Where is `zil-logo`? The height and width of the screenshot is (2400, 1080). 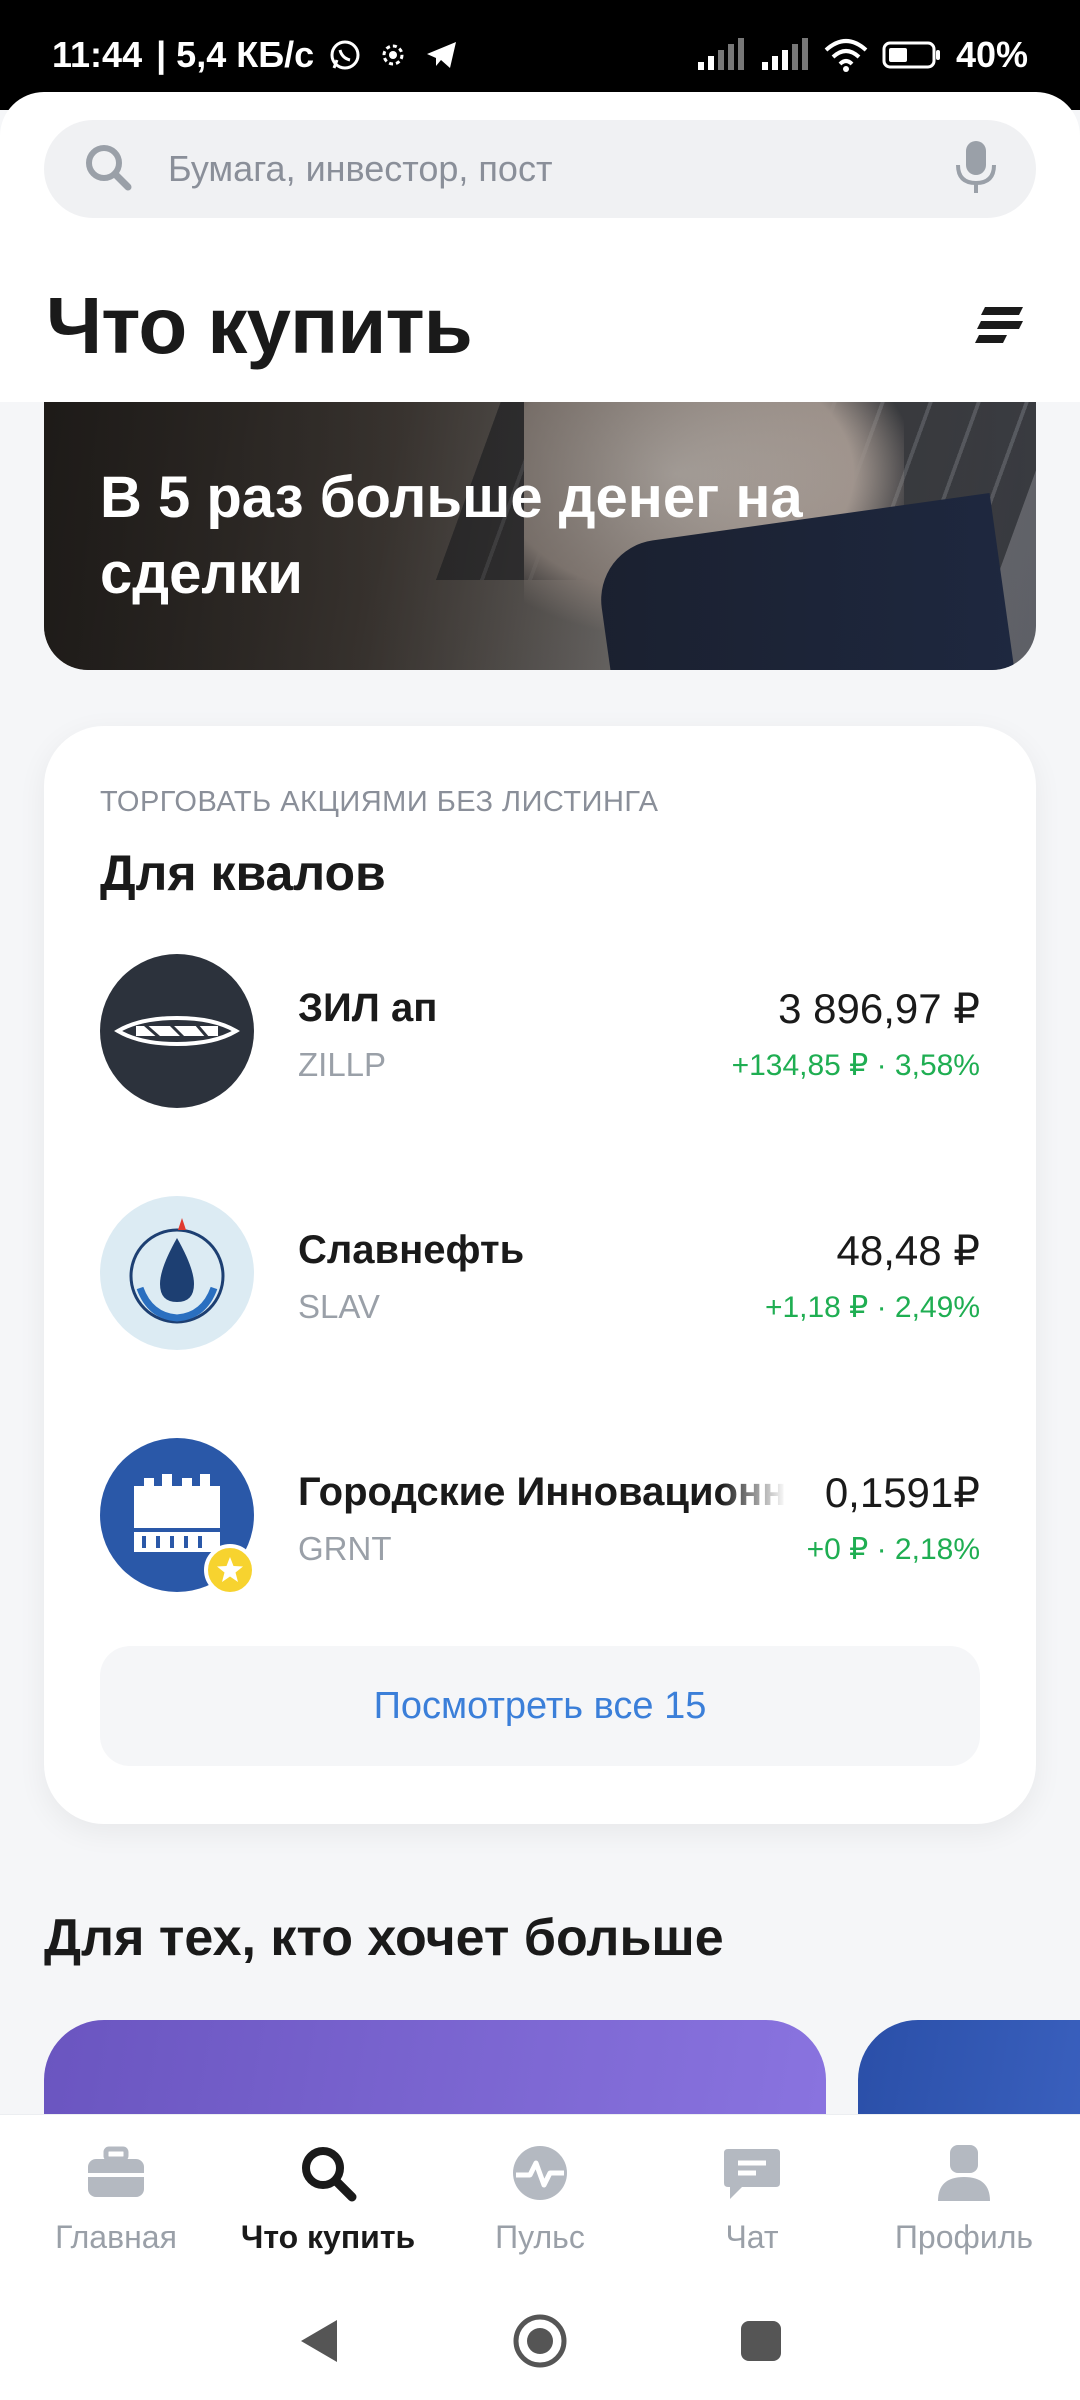
zil-logo is located at coordinates (177, 1031).